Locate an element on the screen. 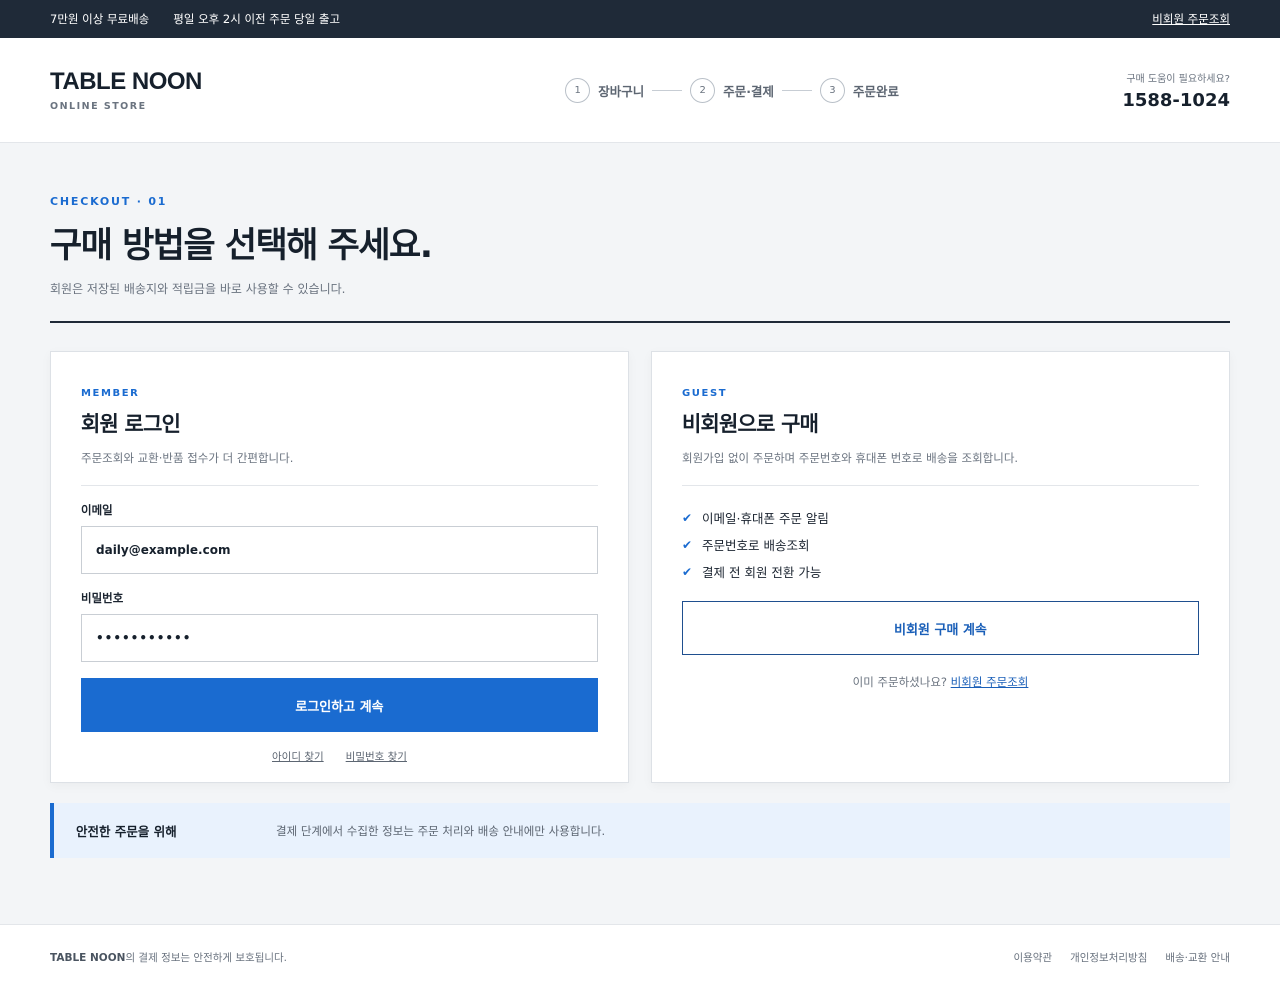 This screenshot has height=990, width=1280. page-title: 구매 방법을 선택해 주세요. is located at coordinates (241, 246).